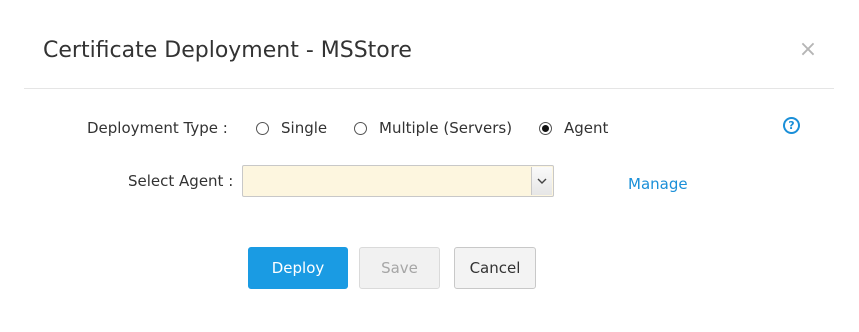 This screenshot has height=332, width=859. I want to click on close-icon: ×, so click(808, 50).